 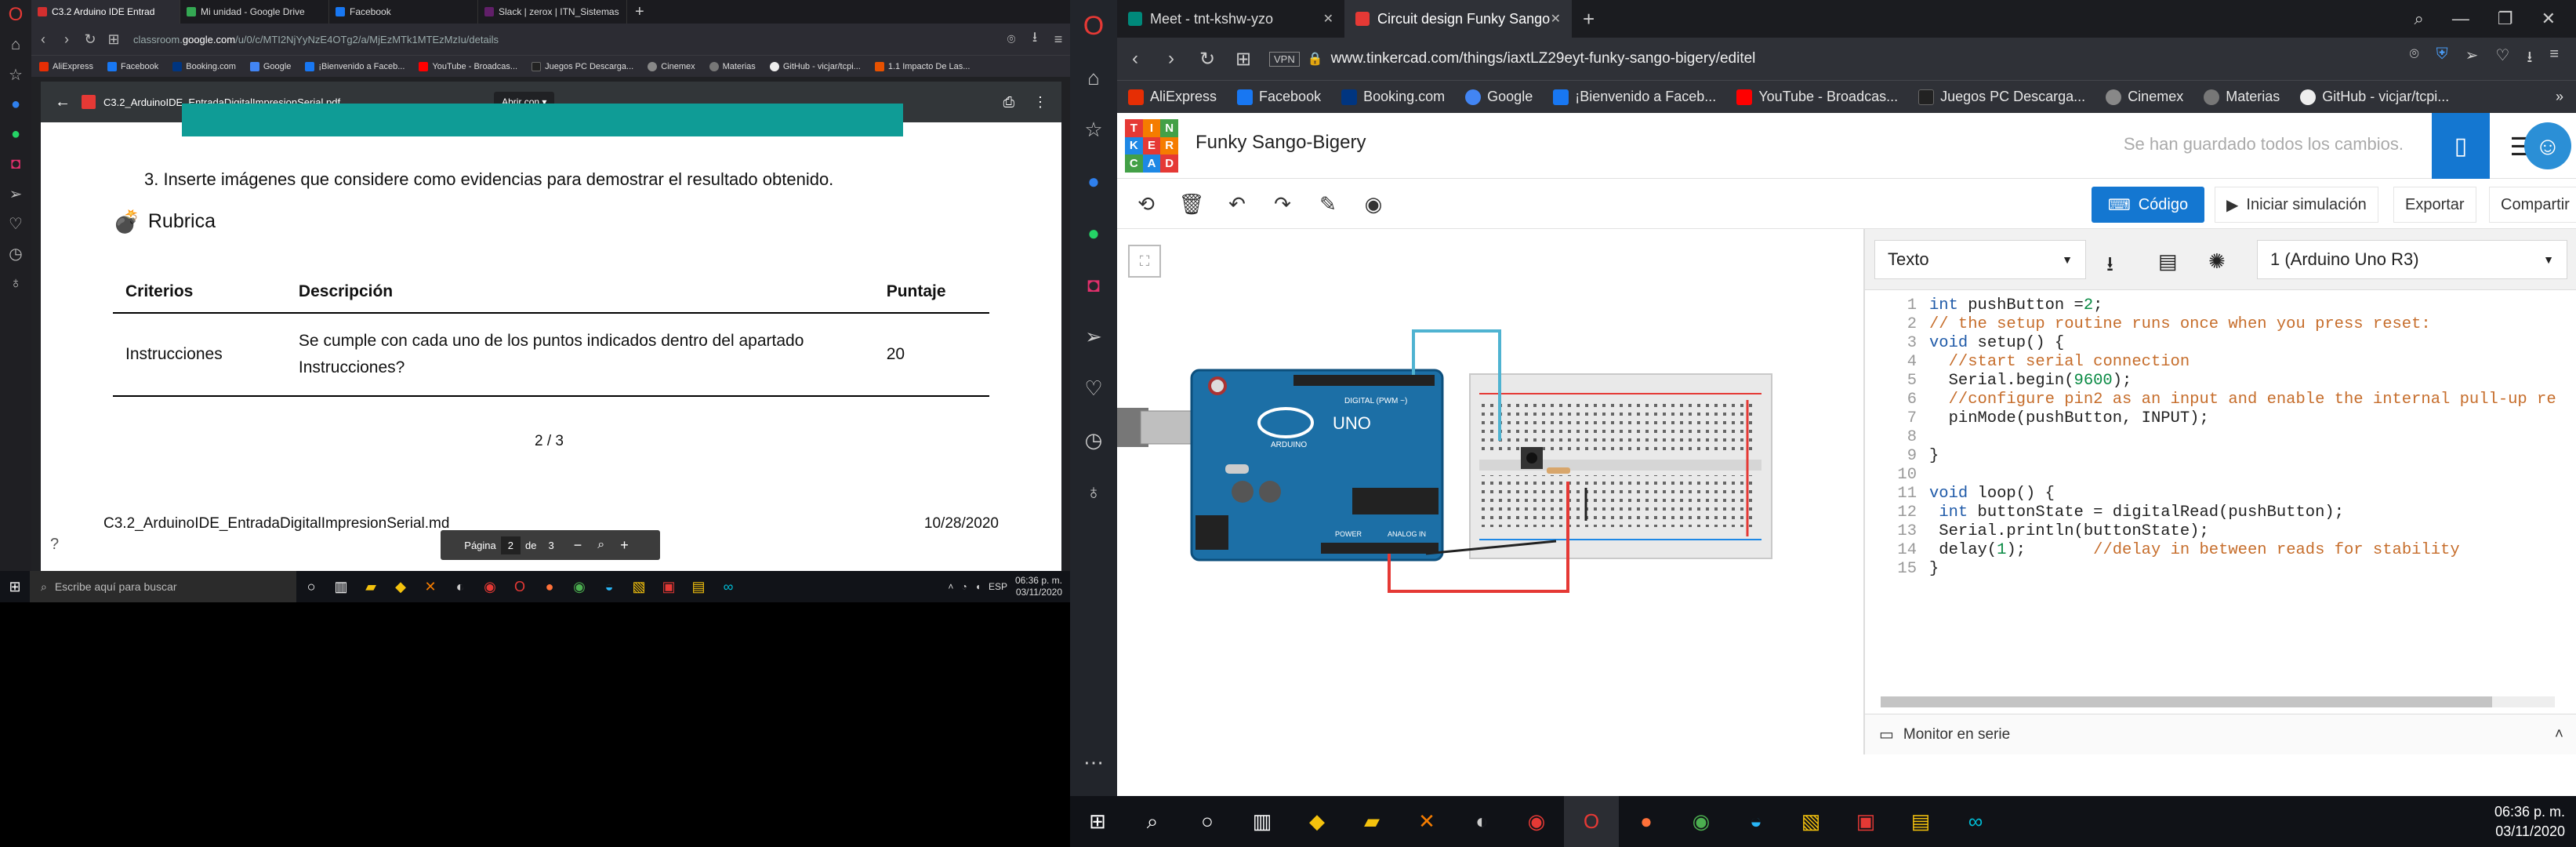 I want to click on avatar: ☺, so click(x=2547, y=145).